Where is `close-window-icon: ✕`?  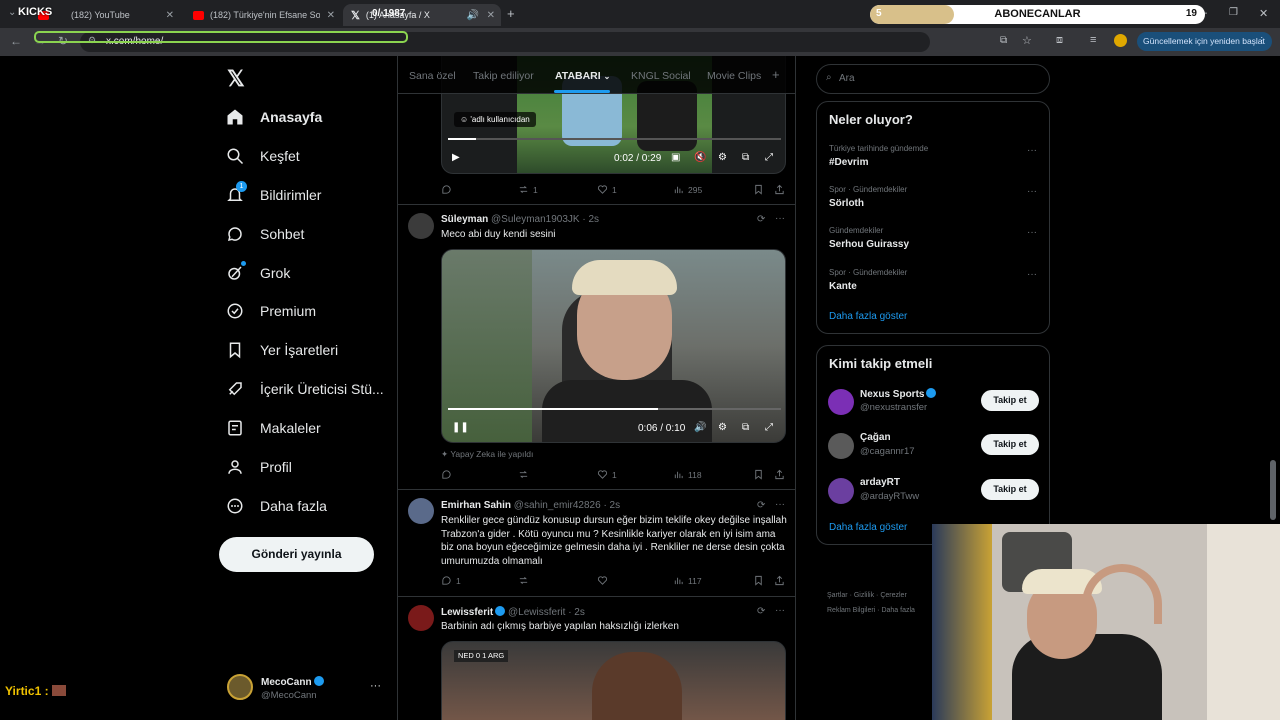
close-window-icon: ✕ is located at coordinates (1263, 13).